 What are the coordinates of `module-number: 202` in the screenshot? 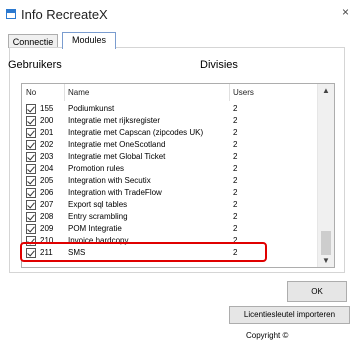 It's located at (47, 144).